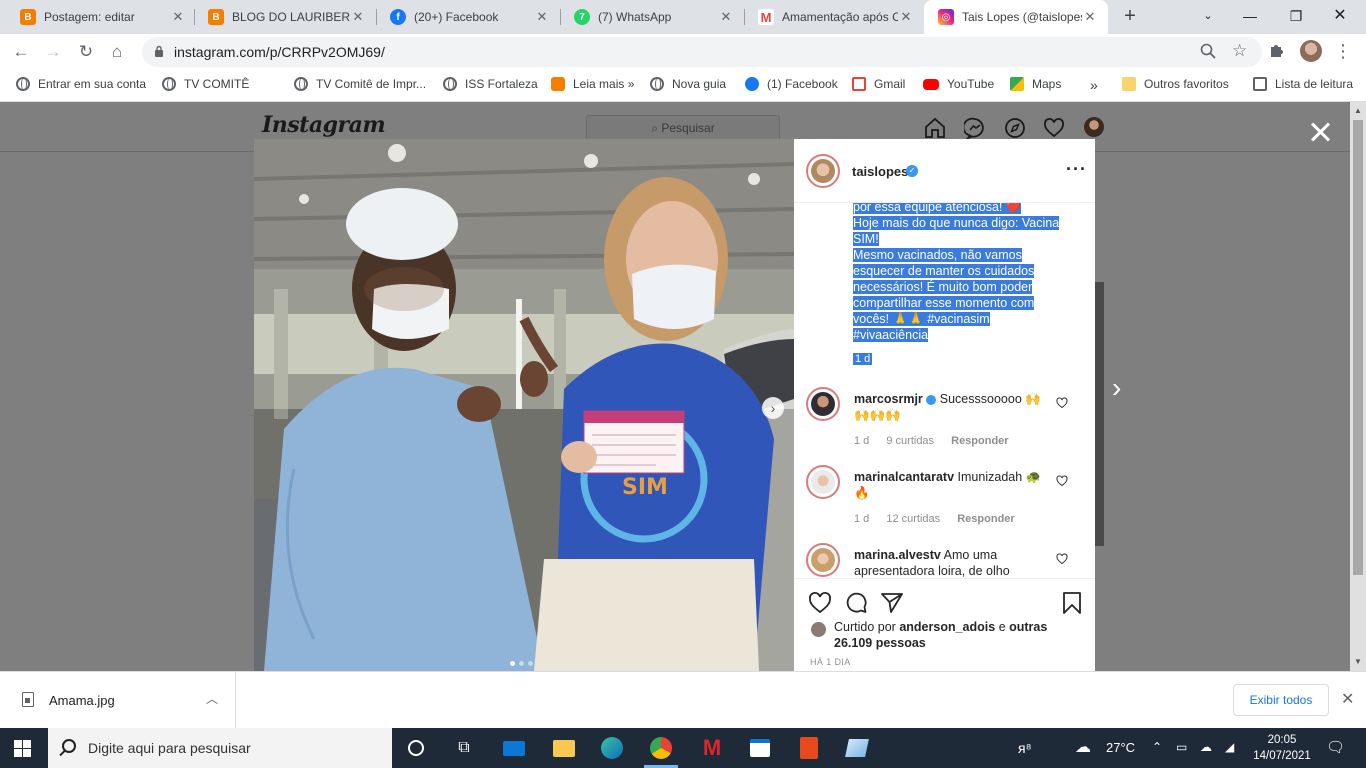  I want to click on mail-icon, so click(514, 748).